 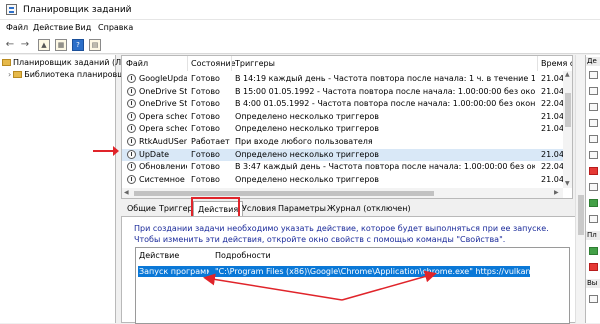 What do you see at coordinates (593, 123) in the screenshot?
I see `list-icon` at bounding box center [593, 123].